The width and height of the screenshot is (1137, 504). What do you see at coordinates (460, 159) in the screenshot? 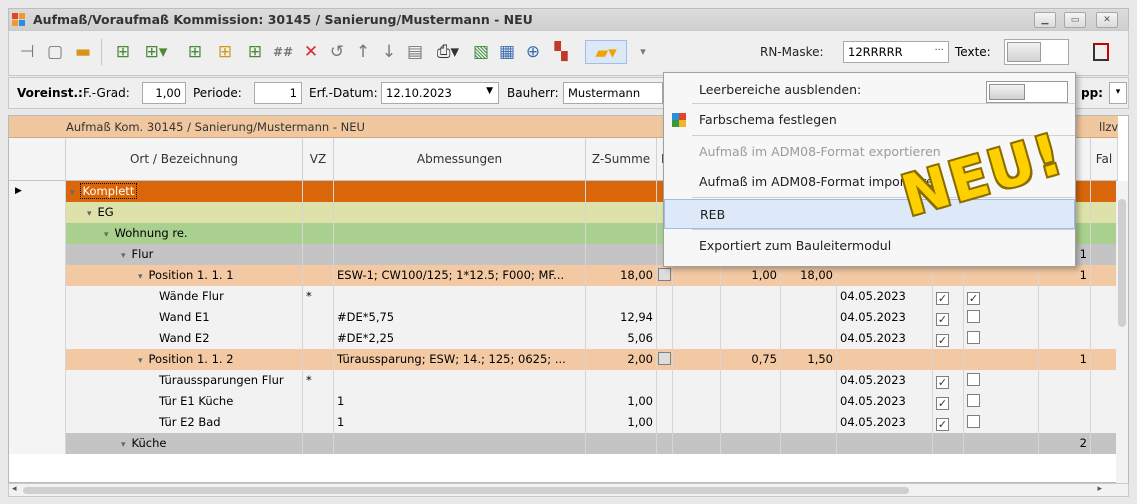
I see `column-header: Abmessungen` at bounding box center [460, 159].